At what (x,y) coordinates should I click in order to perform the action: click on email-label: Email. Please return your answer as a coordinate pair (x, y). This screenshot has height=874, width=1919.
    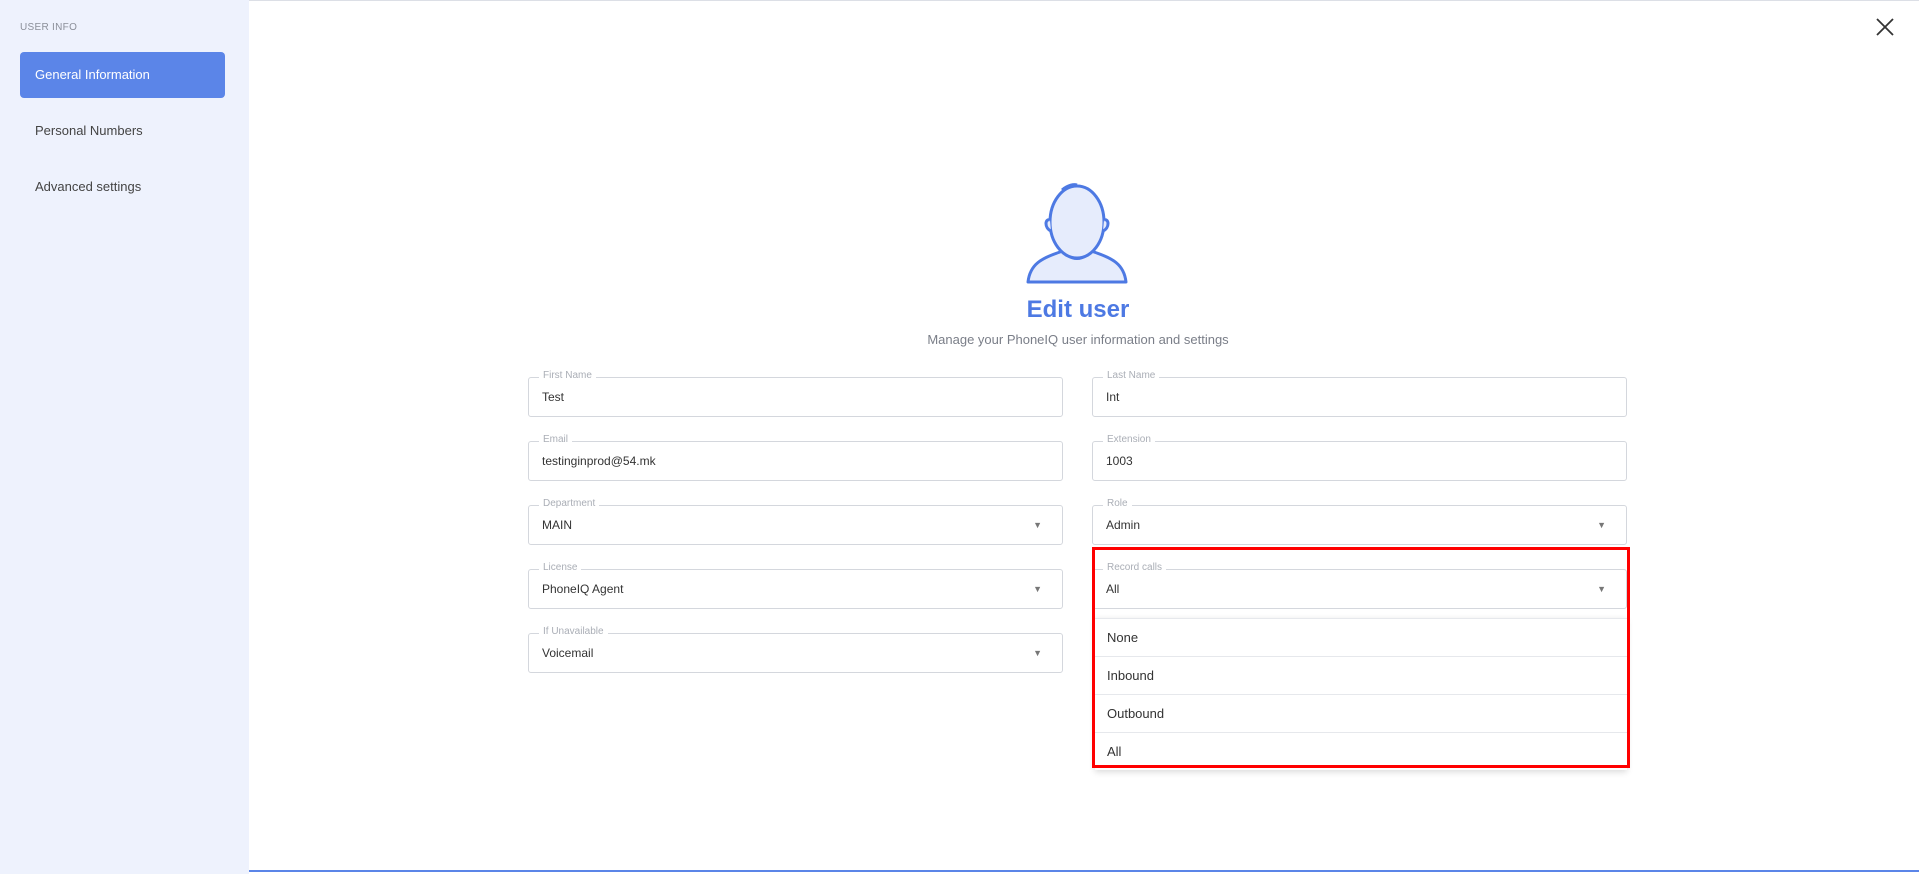
    Looking at the image, I should click on (556, 439).